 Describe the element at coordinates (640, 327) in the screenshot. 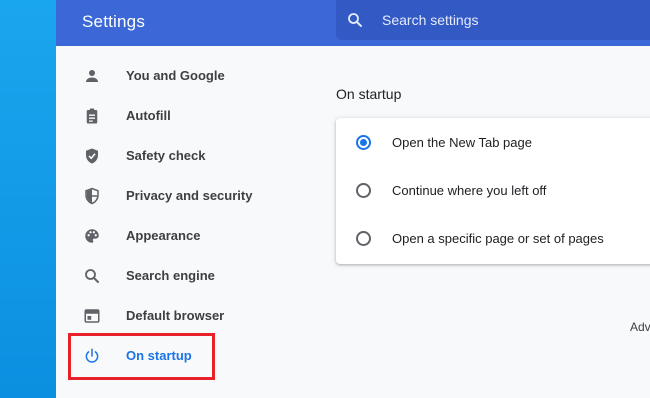

I see `advanced-link: Adv` at that location.